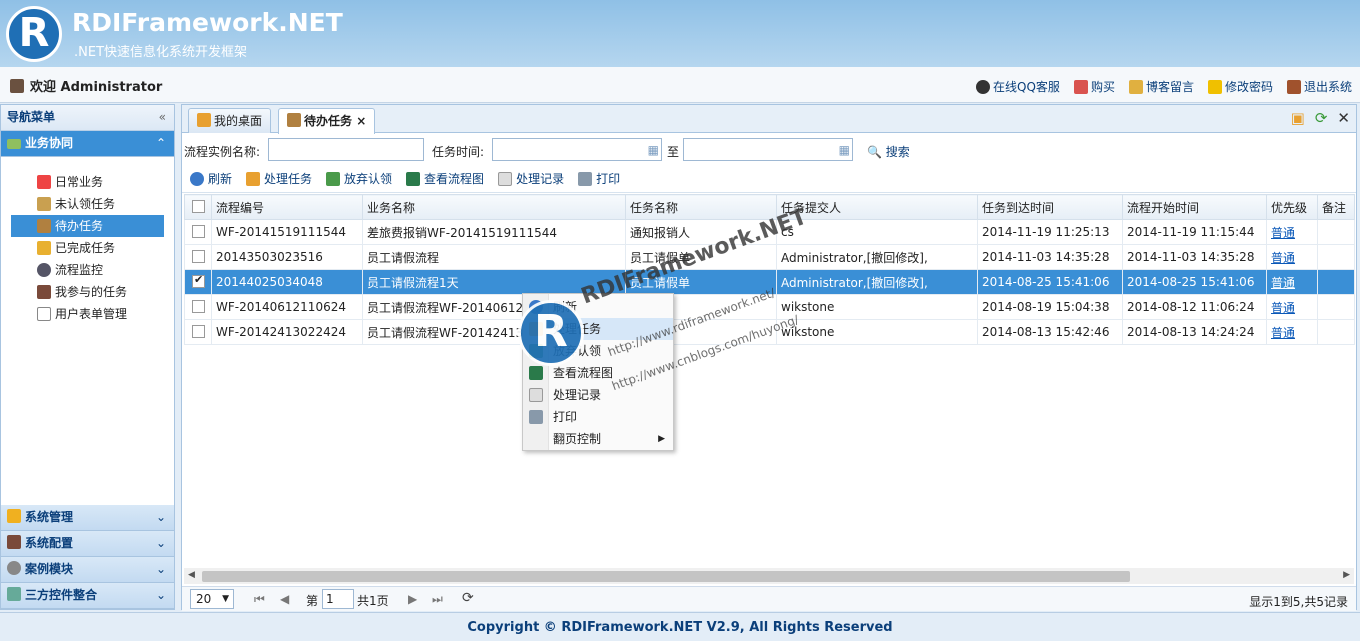 The height and width of the screenshot is (641, 1360). I want to click on nav-item-daily: 日常业务, so click(92, 182).